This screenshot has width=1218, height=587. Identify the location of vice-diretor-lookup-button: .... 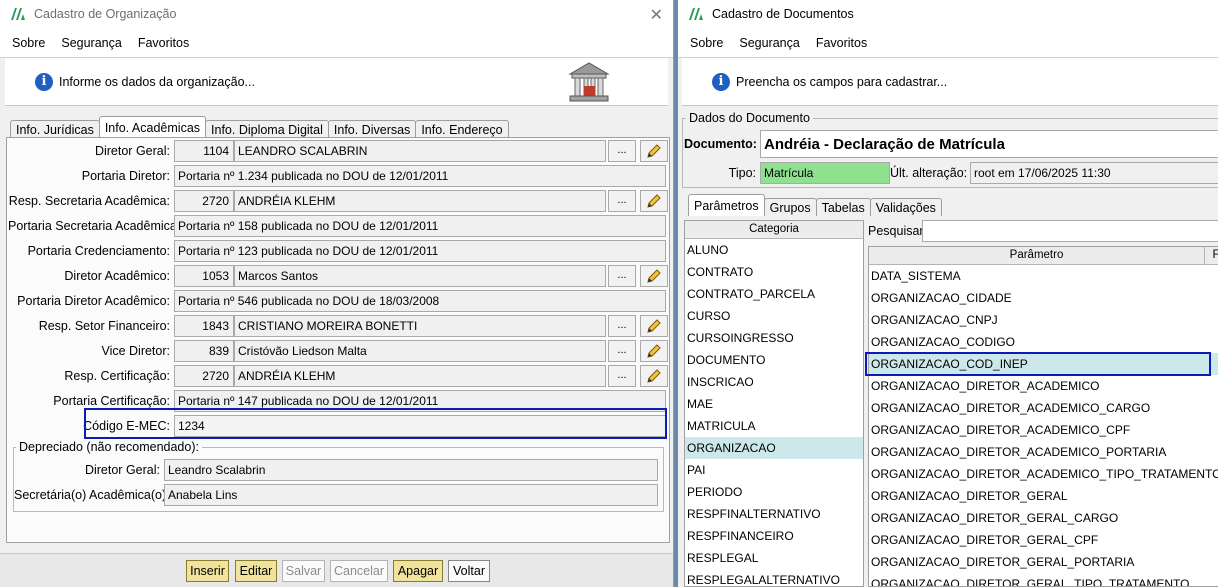
(622, 351).